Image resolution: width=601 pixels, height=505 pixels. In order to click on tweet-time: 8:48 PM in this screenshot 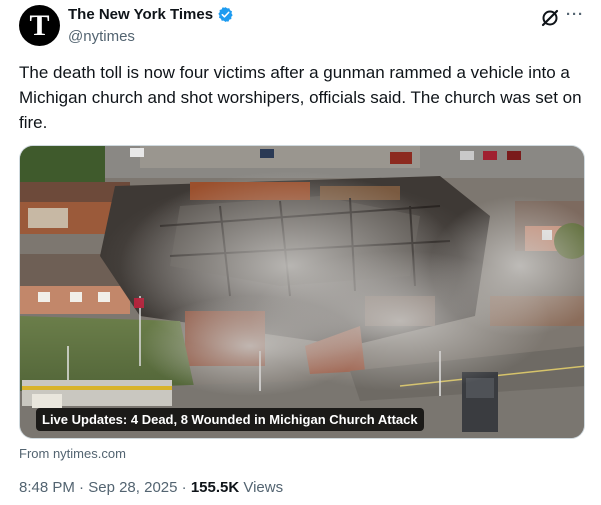, I will do `click(47, 487)`.